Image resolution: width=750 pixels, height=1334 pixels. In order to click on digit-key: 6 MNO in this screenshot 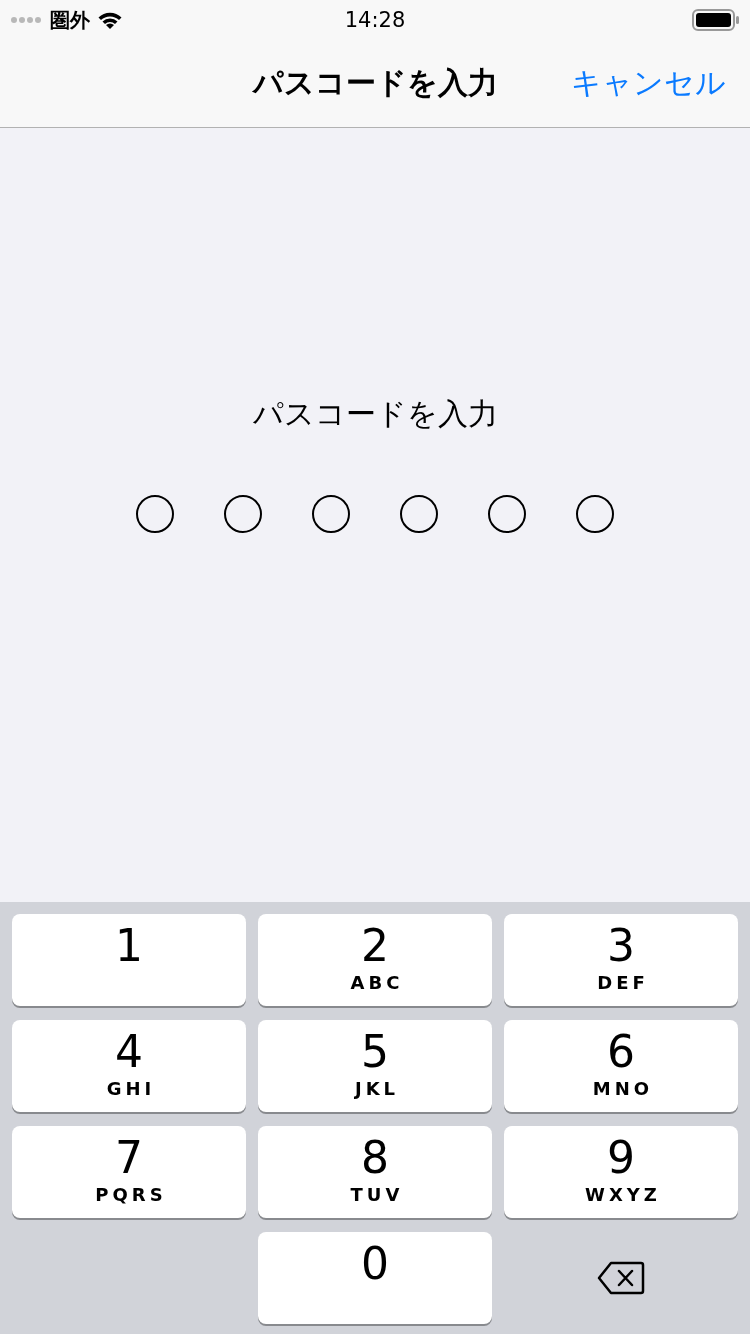, I will do `click(621, 1066)`.